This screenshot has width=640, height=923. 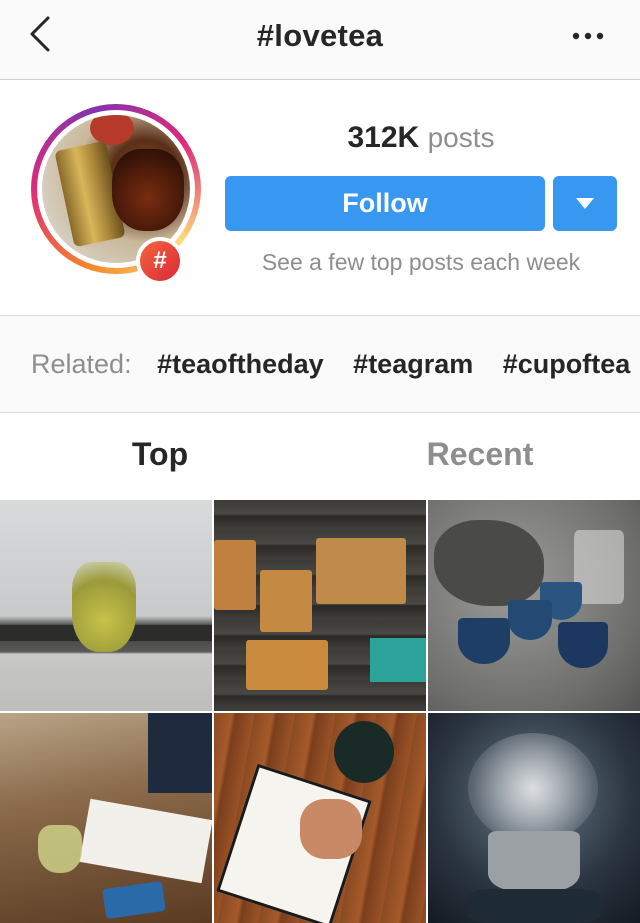 I want to click on post-thumbnail-drawing-notebook, so click(x=320, y=818).